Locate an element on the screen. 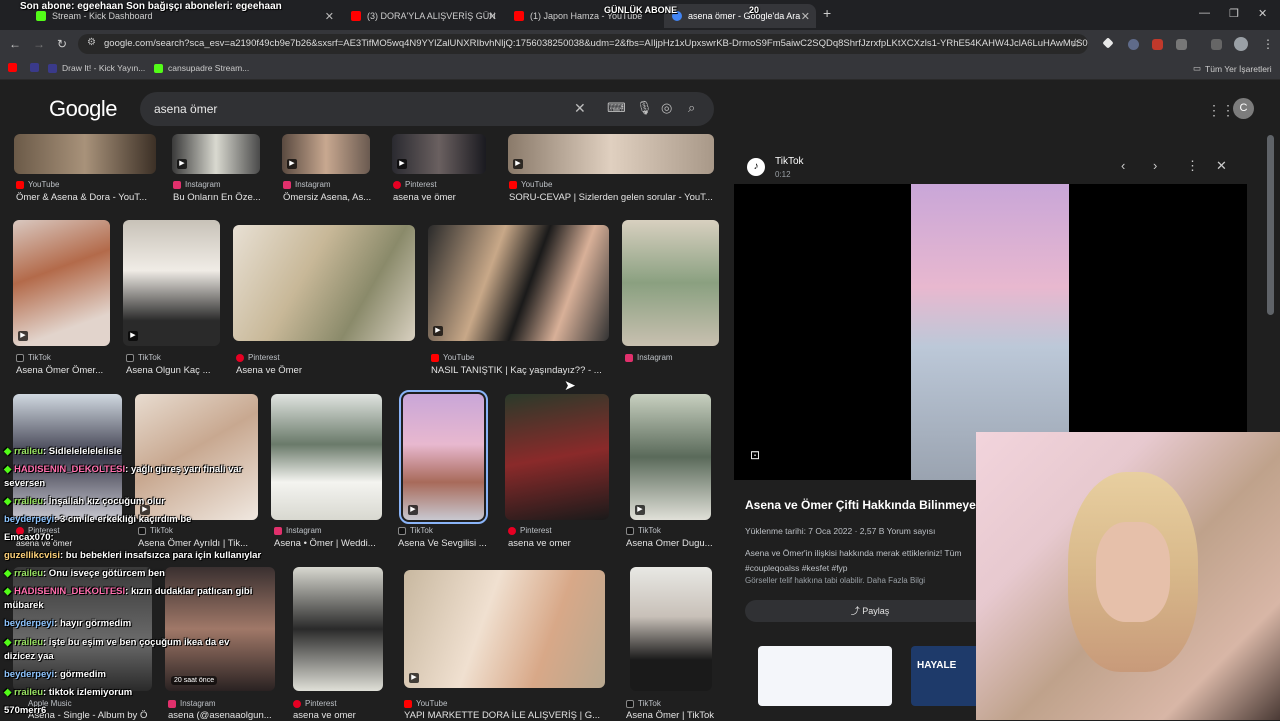 The image size is (1280, 721). bookmark-blank is located at coordinates (37, 67).